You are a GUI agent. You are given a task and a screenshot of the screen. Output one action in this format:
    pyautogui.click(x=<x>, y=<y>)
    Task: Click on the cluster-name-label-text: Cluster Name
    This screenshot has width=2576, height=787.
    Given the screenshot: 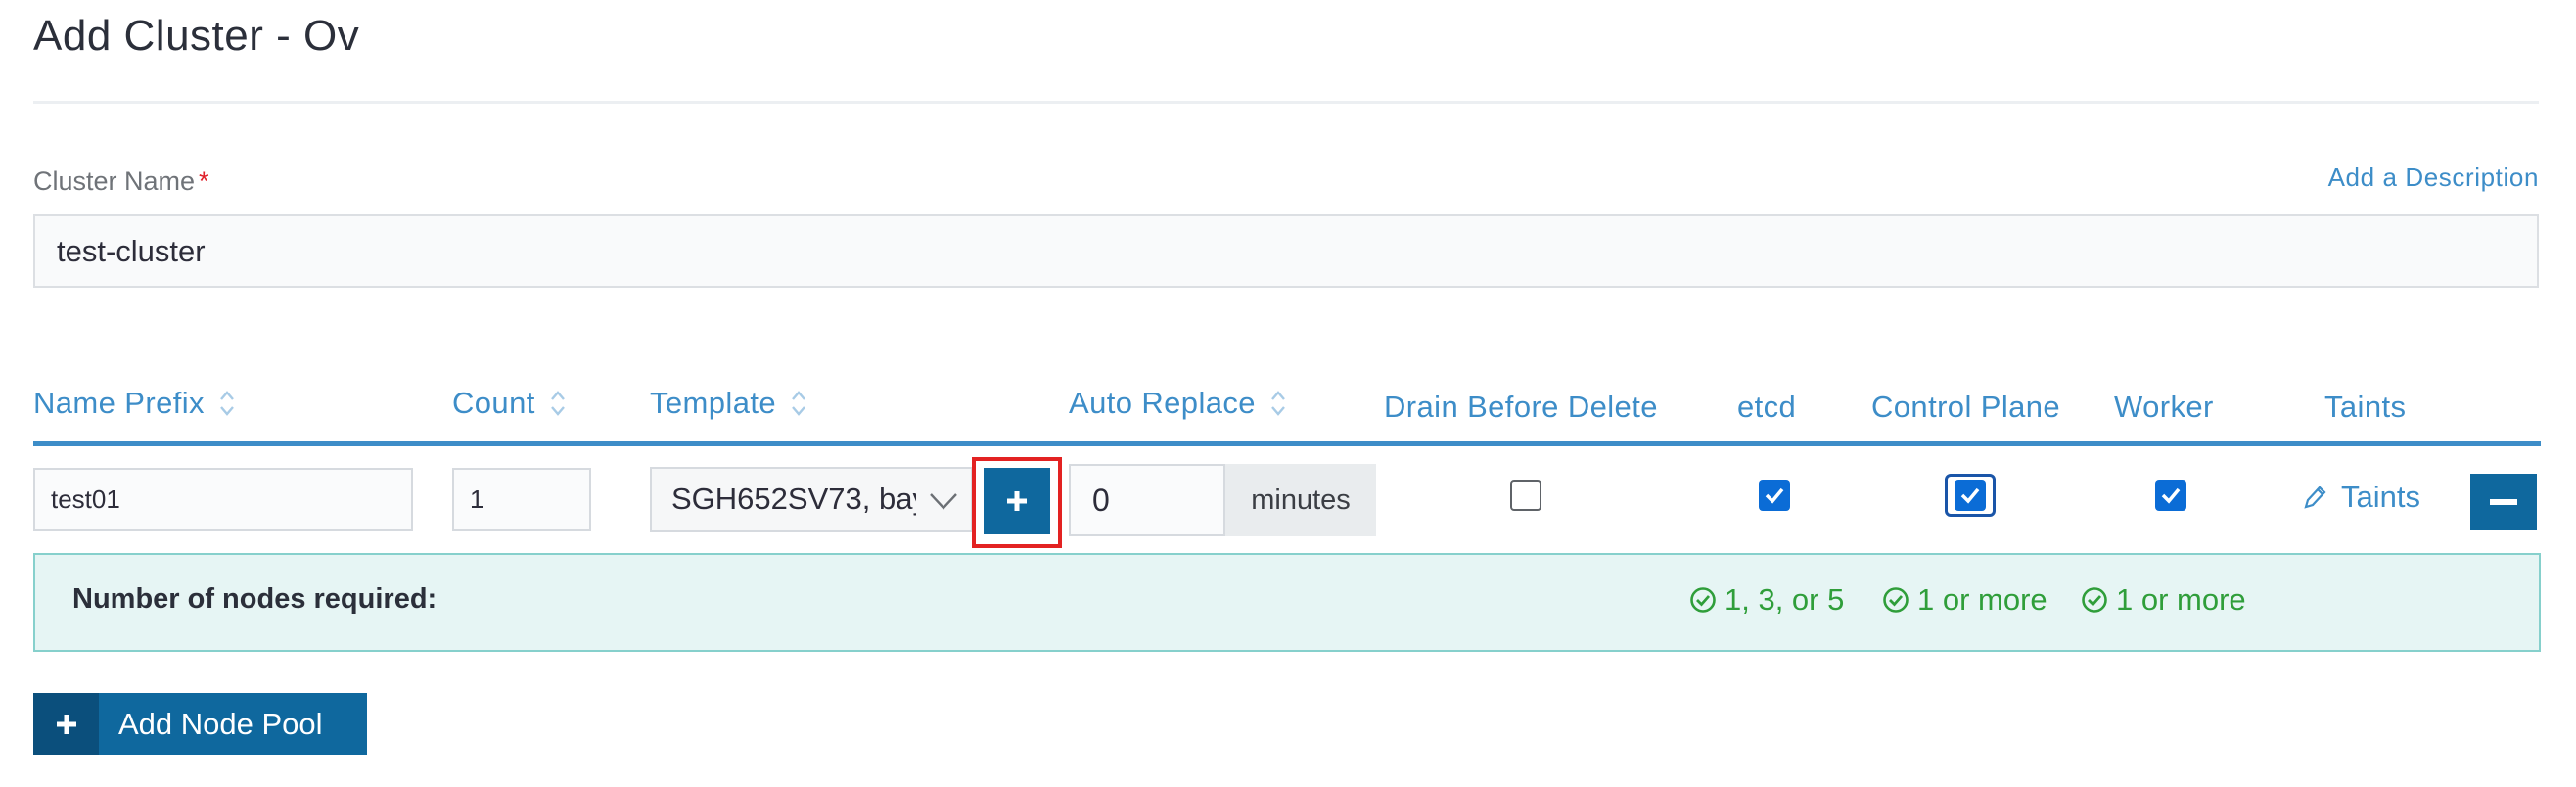 What is the action you would take?
    pyautogui.click(x=115, y=181)
    